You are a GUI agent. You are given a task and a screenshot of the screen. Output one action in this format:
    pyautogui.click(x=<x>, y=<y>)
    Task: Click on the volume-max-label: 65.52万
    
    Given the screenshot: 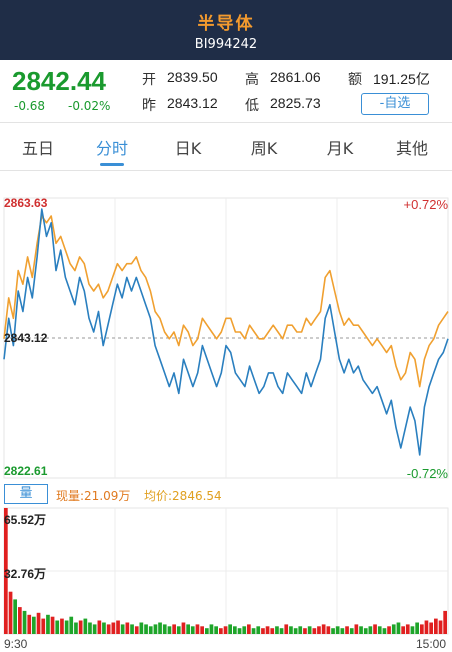 What is the action you would take?
    pyautogui.click(x=25, y=520)
    